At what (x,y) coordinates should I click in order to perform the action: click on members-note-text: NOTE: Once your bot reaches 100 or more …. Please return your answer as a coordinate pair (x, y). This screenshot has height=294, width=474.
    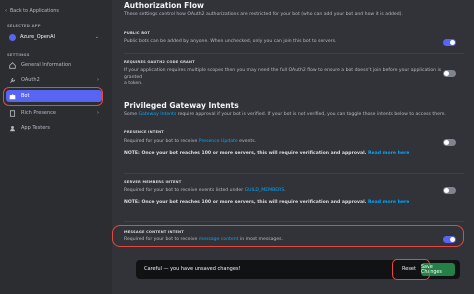
    Looking at the image, I should click on (246, 202).